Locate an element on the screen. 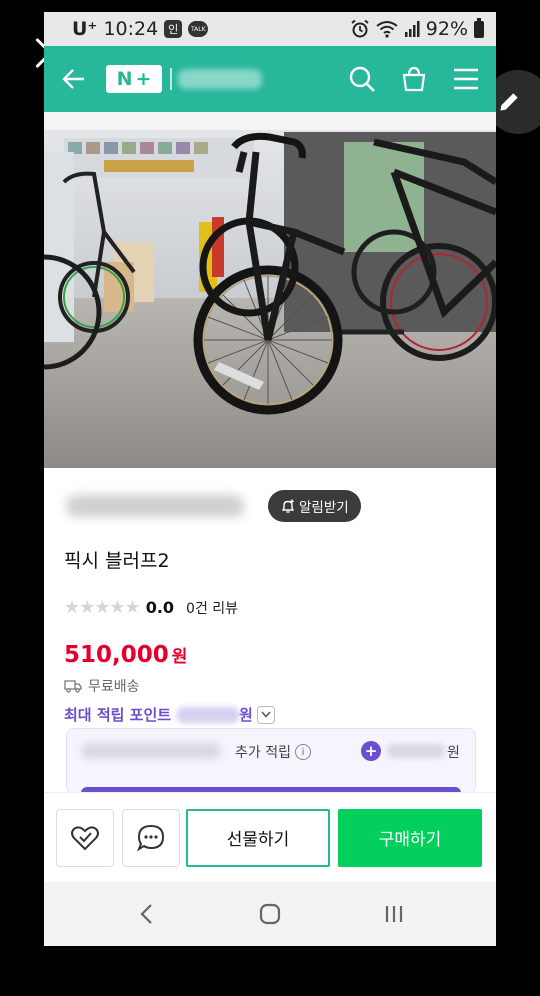 This screenshot has width=540, height=996. nav-home-icon is located at coordinates (270, 914).